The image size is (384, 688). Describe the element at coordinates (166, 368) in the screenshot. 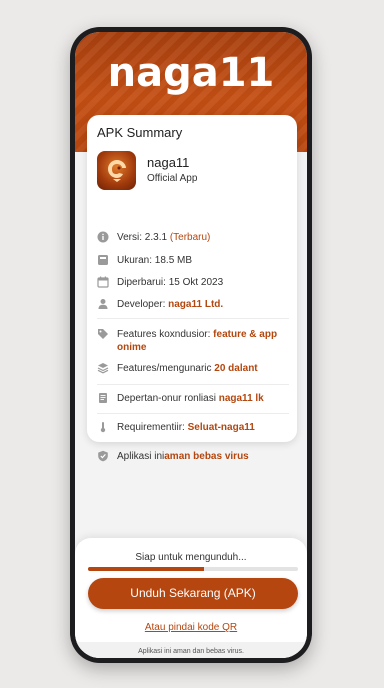

I see `row-label: Features/mengunaric` at that location.